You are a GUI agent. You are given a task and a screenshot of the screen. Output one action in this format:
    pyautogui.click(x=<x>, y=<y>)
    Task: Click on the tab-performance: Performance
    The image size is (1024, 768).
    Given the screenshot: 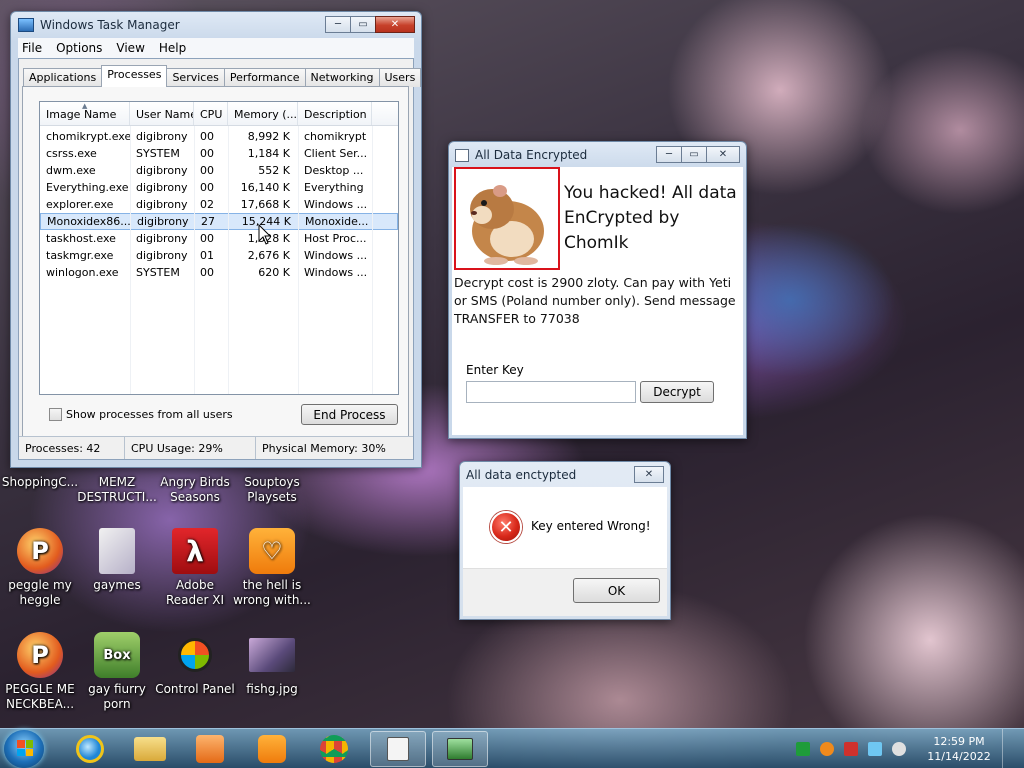 What is the action you would take?
    pyautogui.click(x=264, y=77)
    